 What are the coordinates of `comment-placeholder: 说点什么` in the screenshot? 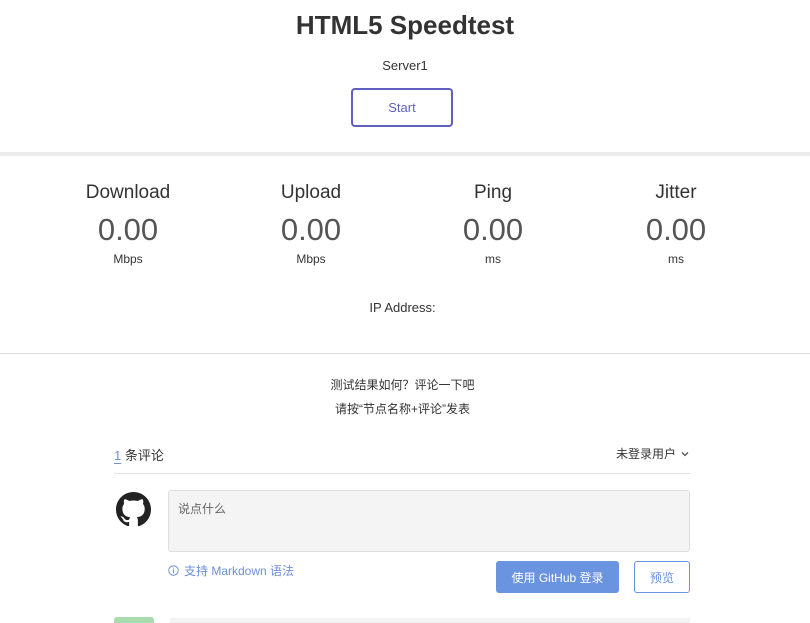 It's located at (202, 509).